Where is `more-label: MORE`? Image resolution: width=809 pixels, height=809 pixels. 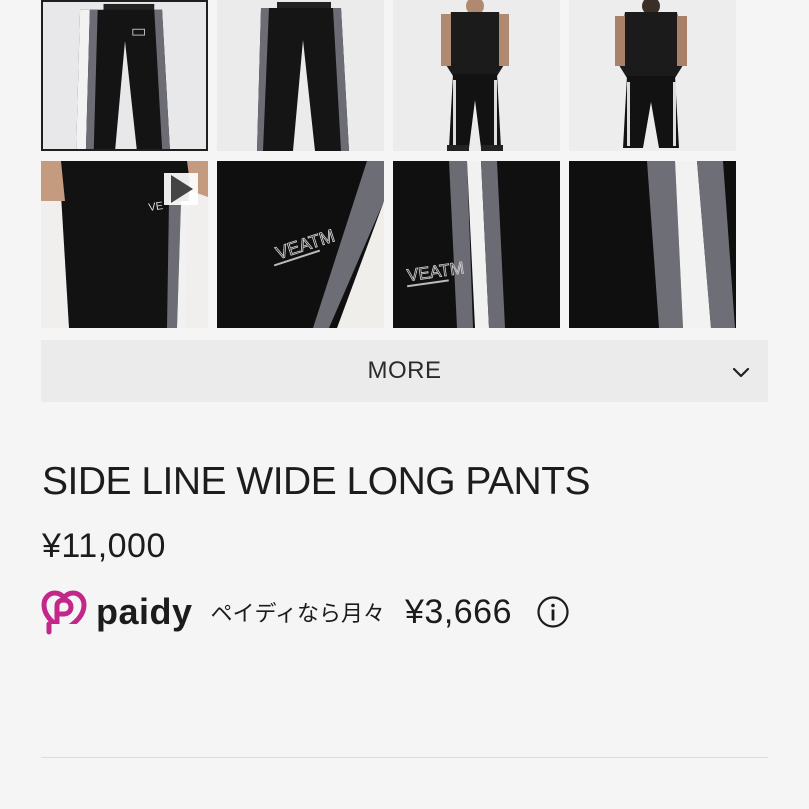
more-label: MORE is located at coordinates (404, 370).